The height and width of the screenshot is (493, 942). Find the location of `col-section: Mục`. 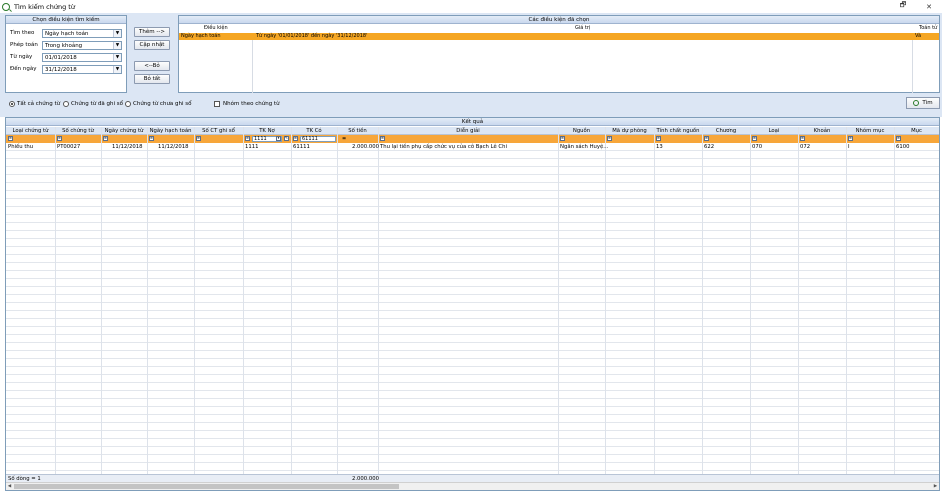

col-section: Mục is located at coordinates (916, 131).